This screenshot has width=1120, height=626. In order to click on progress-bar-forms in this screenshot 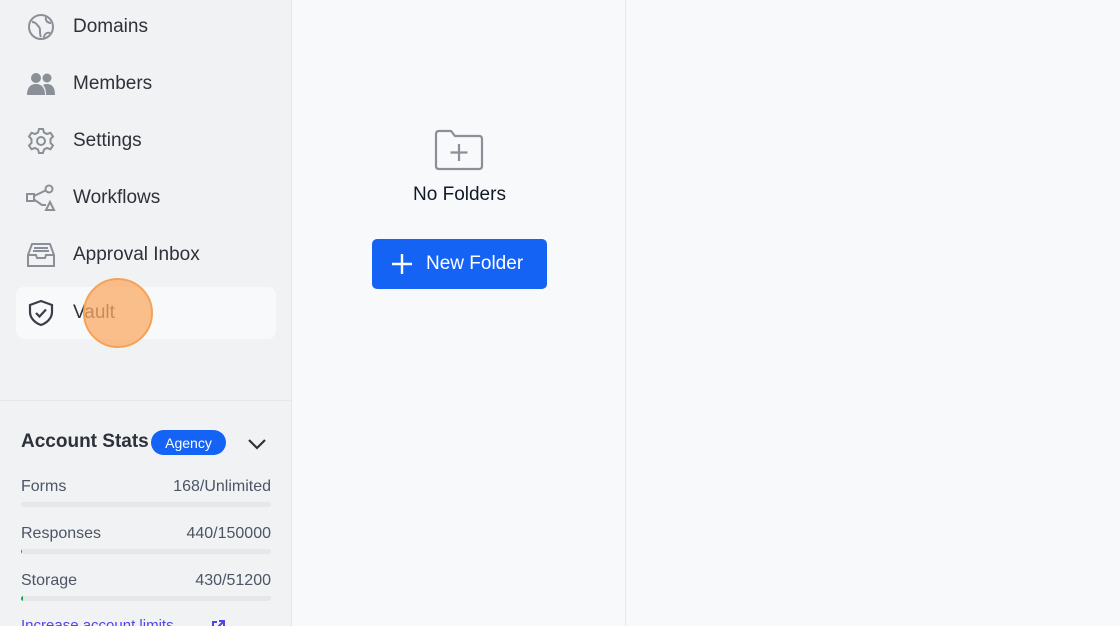, I will do `click(146, 504)`.